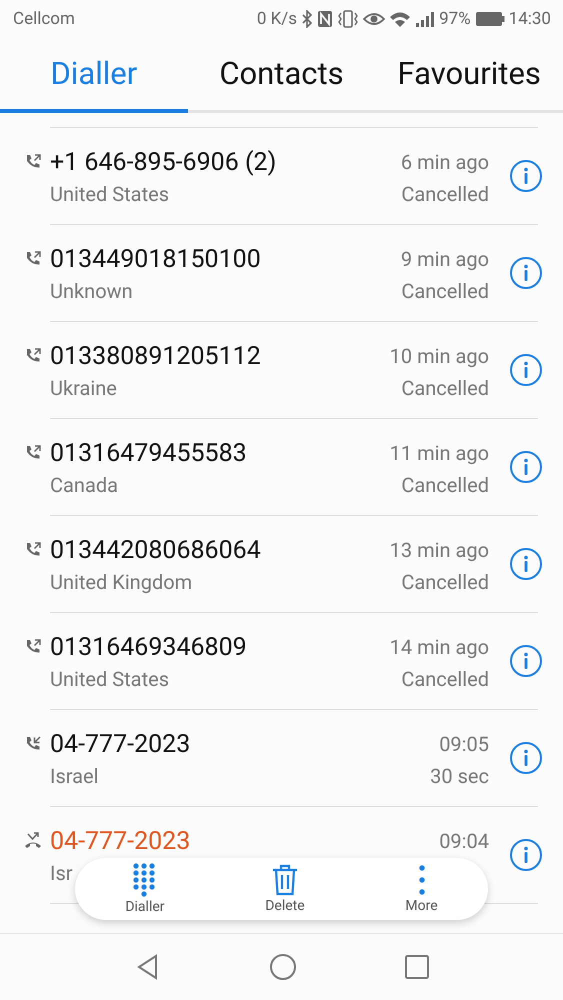 This screenshot has width=563, height=1000. I want to click on trash-icon, so click(284, 880).